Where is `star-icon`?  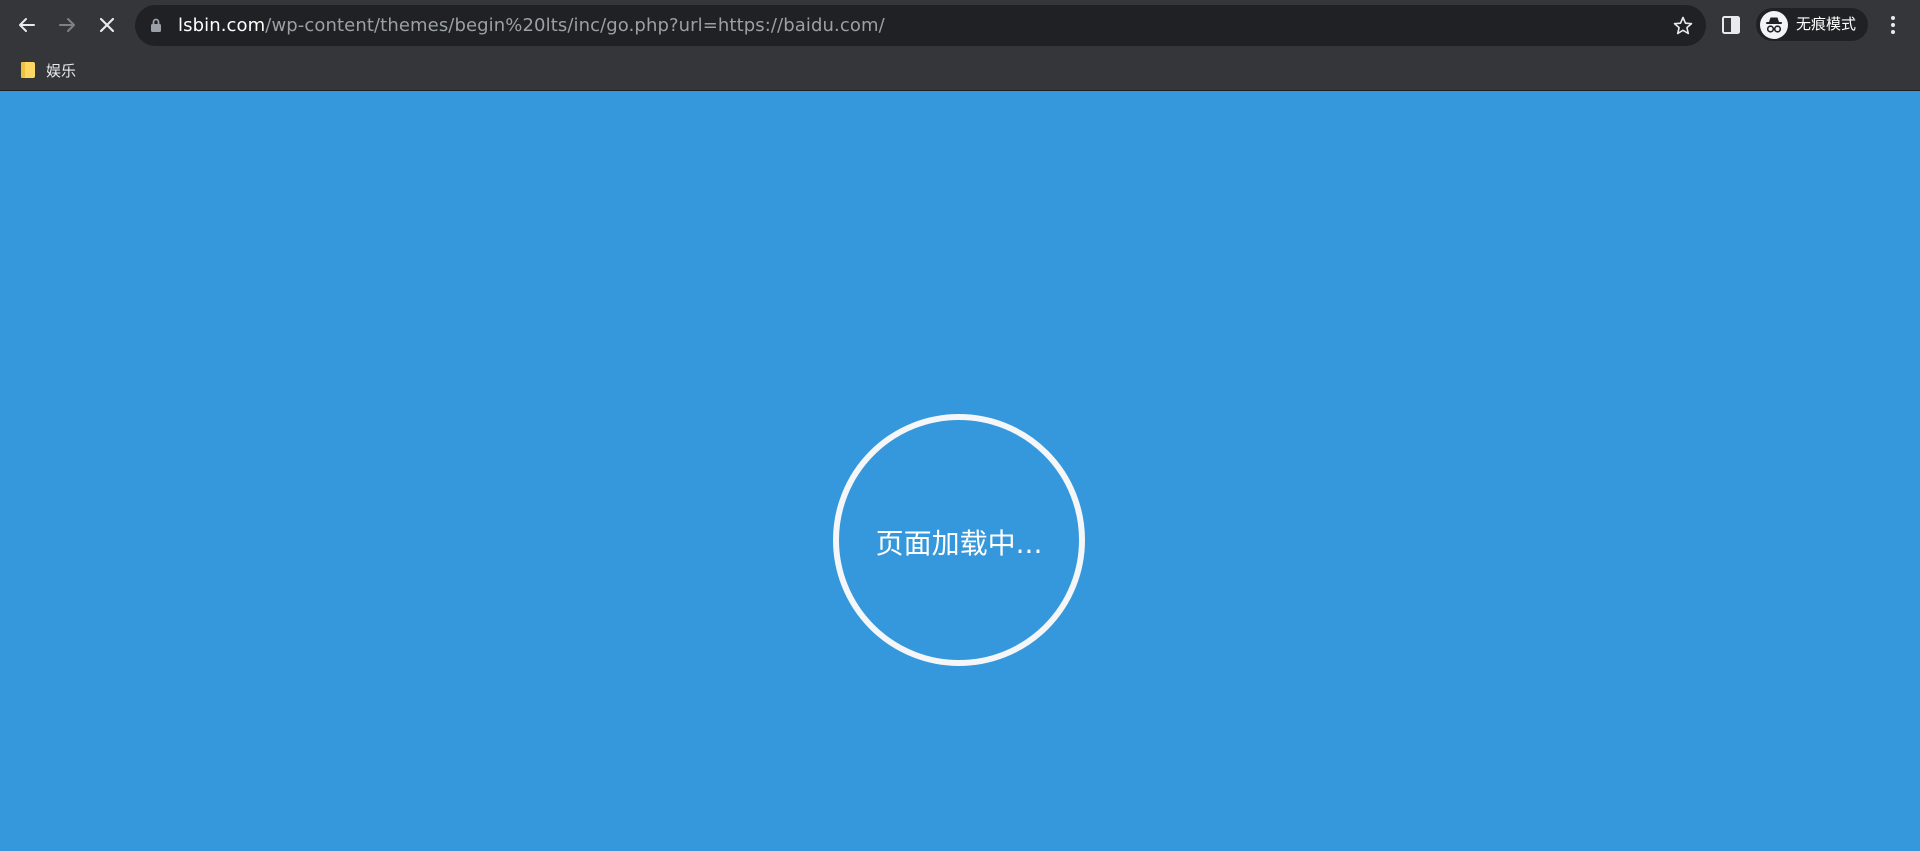
star-icon is located at coordinates (1683, 26).